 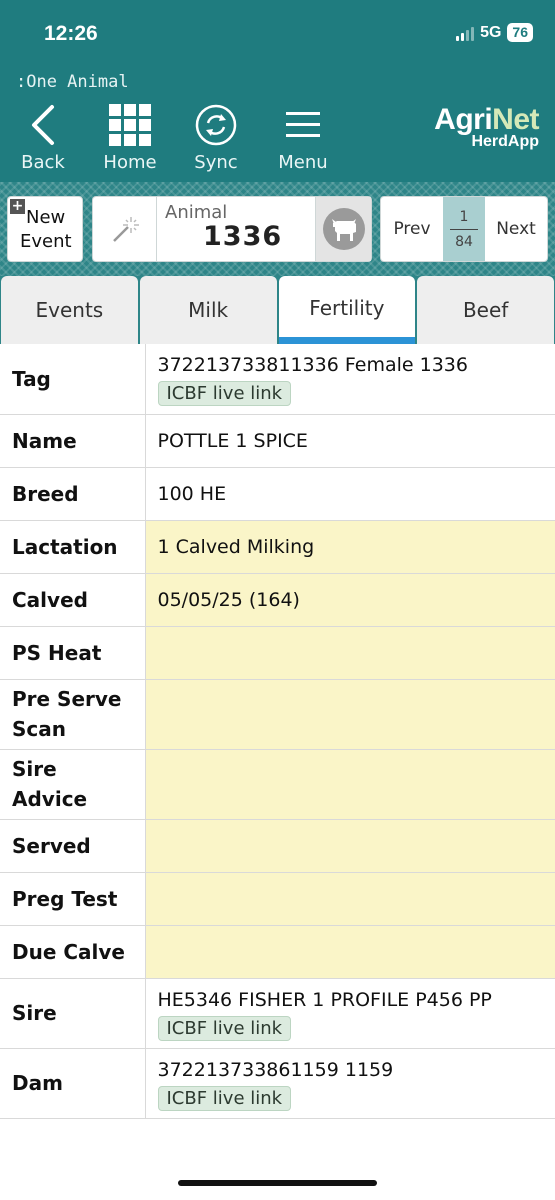 What do you see at coordinates (73, 494) in the screenshot?
I see `breed-label: Breed` at bounding box center [73, 494].